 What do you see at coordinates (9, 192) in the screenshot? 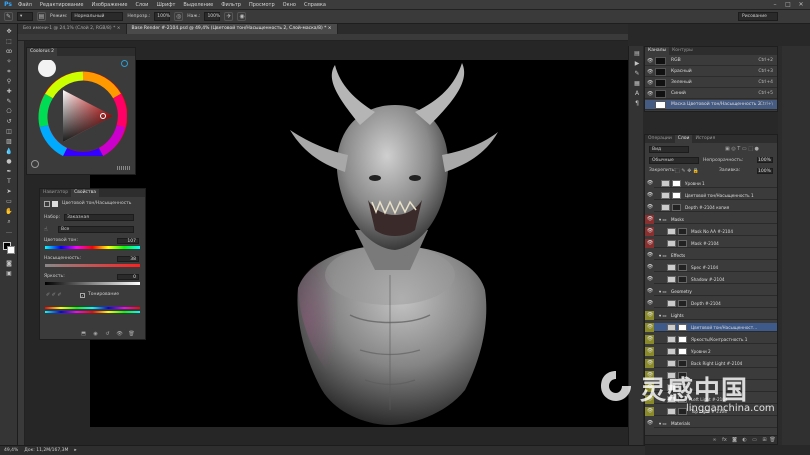
I see `path-select-icon: ➤` at bounding box center [9, 192].